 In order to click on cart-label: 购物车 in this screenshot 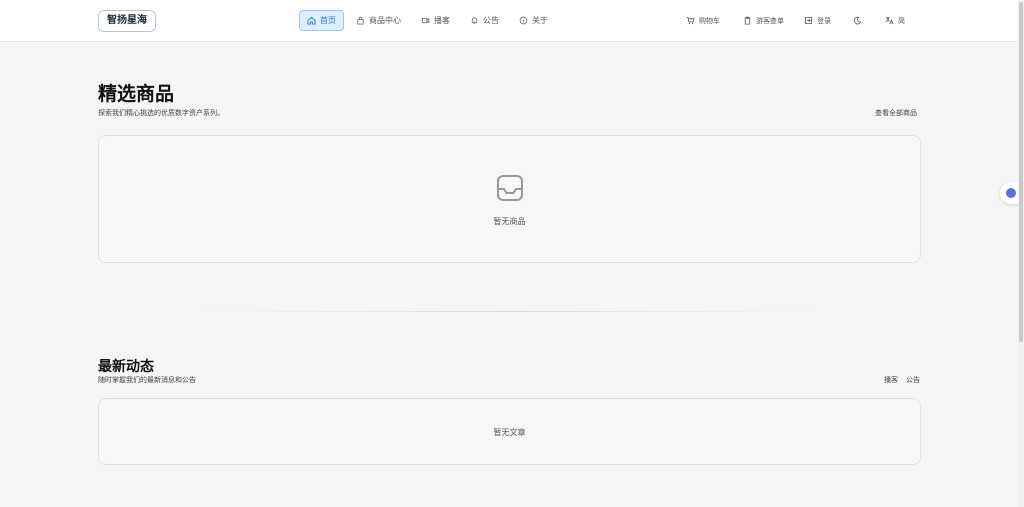, I will do `click(709, 20)`.